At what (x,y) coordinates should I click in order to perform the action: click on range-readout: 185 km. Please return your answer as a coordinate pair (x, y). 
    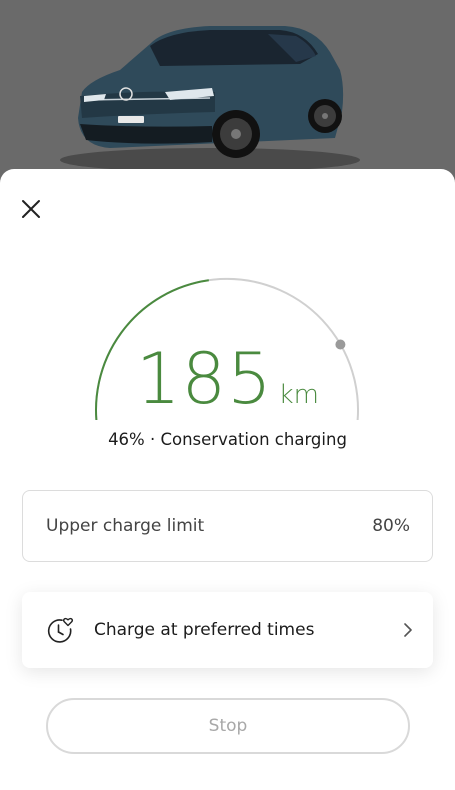
    Looking at the image, I should click on (227, 379).